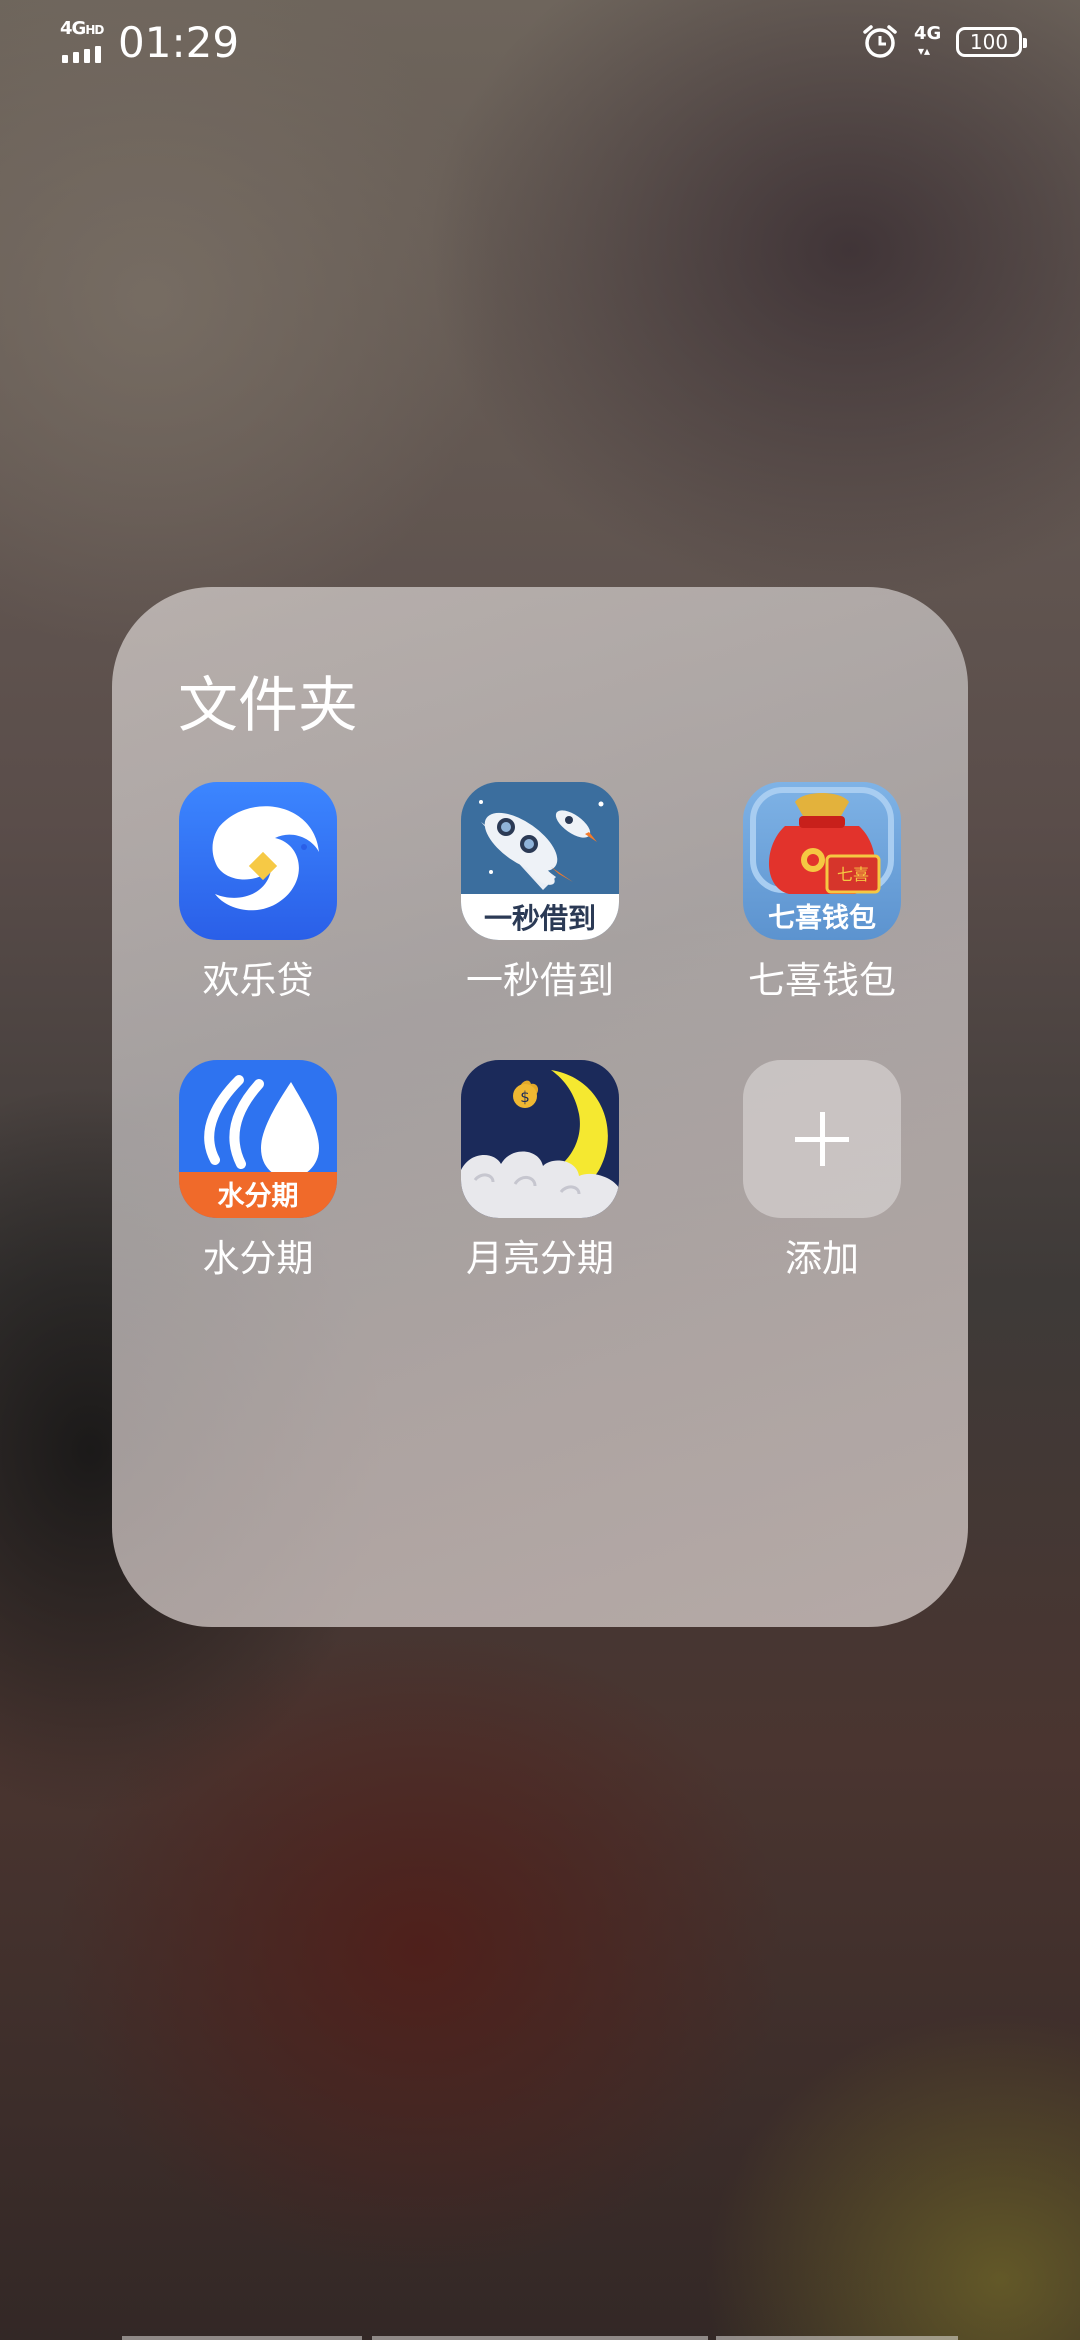 This screenshot has height=2340, width=1080. I want to click on water-drop-icon: 水分期, so click(258, 1139).